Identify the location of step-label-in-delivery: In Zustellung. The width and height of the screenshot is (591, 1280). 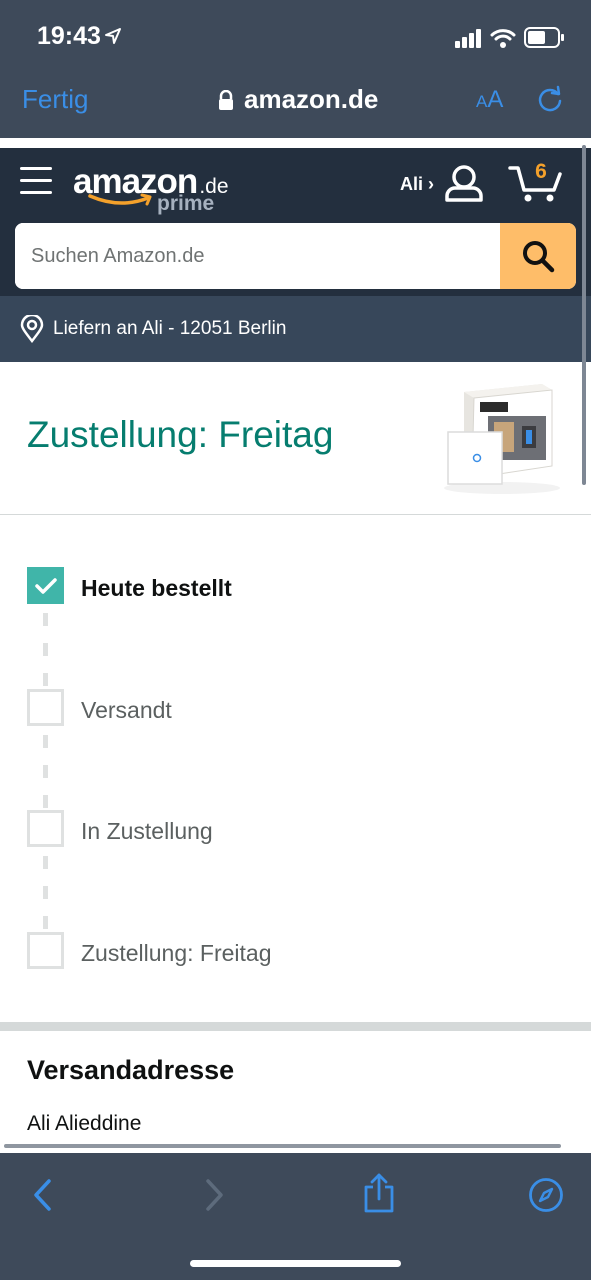
(147, 831).